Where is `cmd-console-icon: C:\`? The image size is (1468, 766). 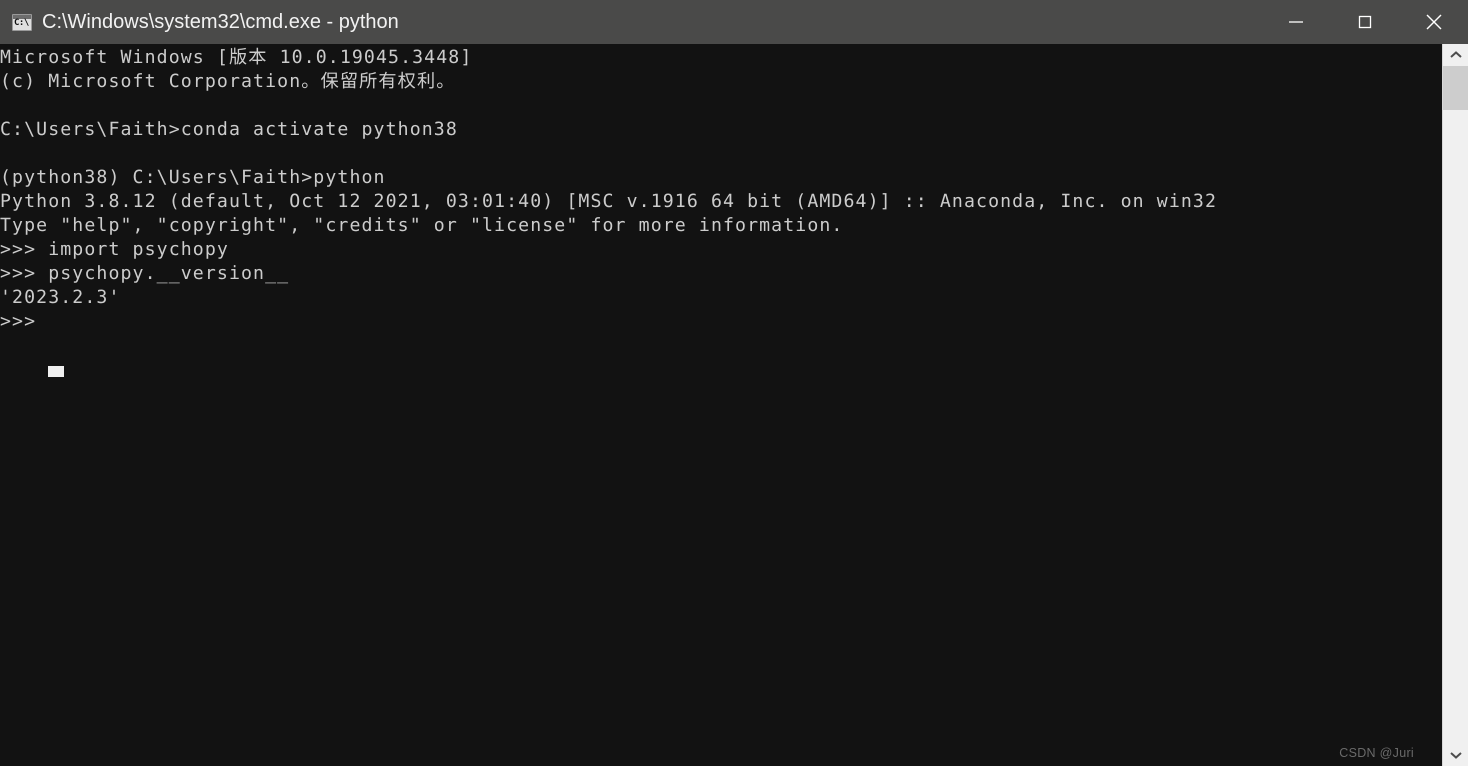 cmd-console-icon: C:\ is located at coordinates (22, 22).